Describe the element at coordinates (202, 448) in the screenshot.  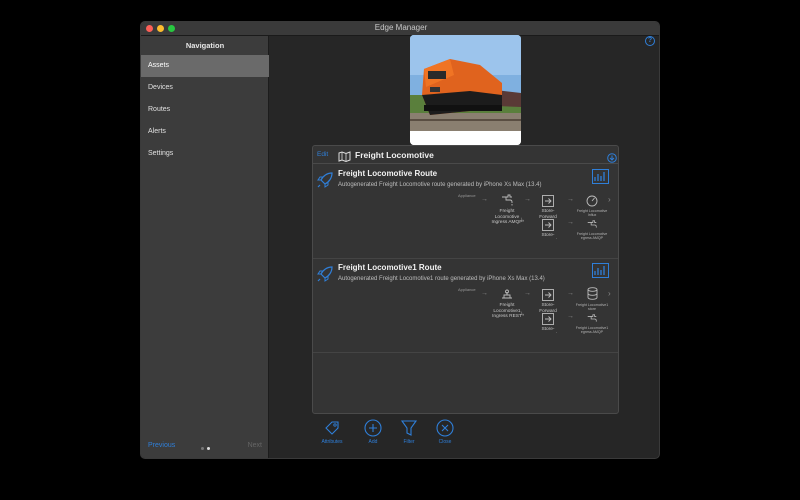
I see `page-dot` at that location.